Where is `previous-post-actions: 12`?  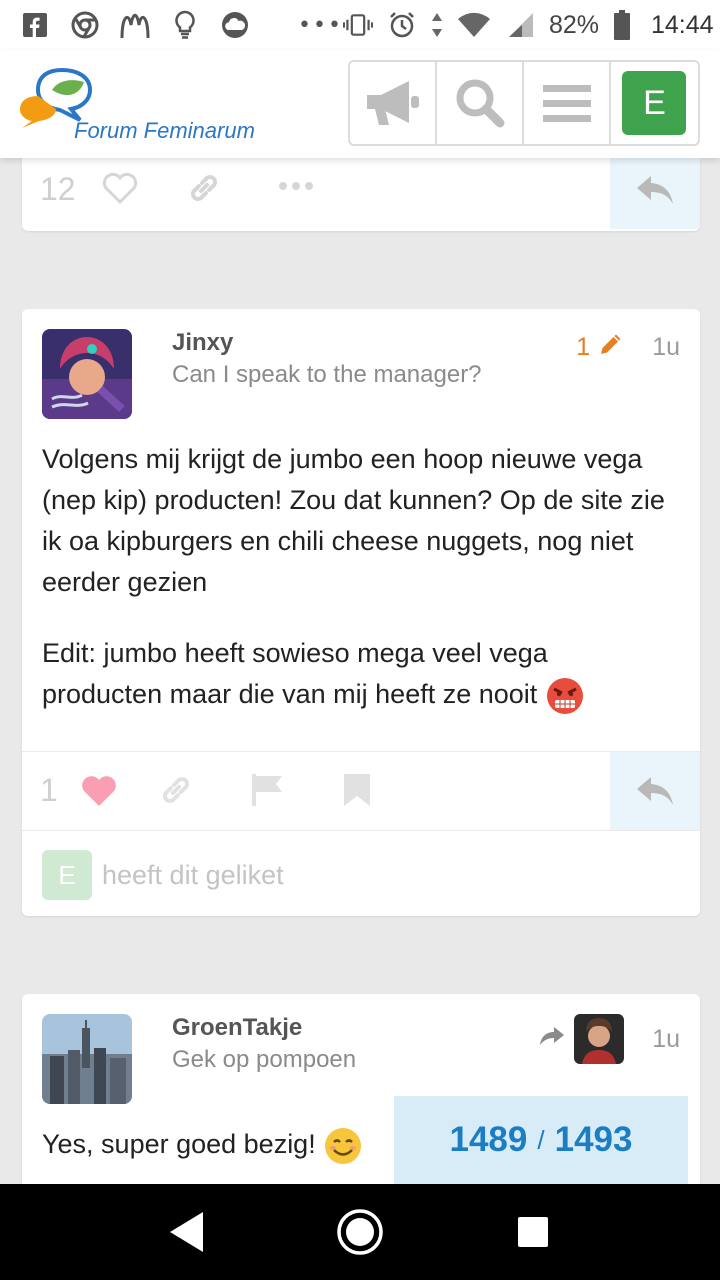 previous-post-actions: 12 is located at coordinates (361, 189).